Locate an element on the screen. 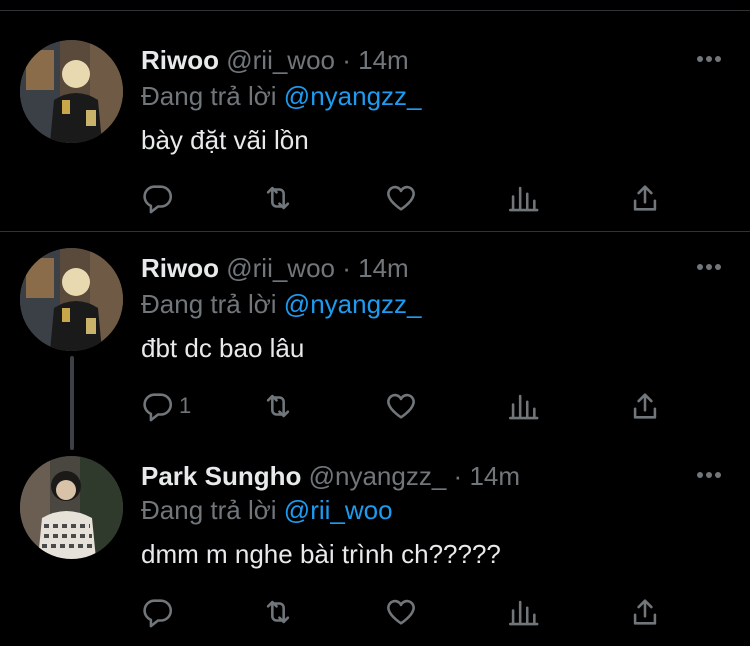  display-name: Park Sungho is located at coordinates (221, 476).